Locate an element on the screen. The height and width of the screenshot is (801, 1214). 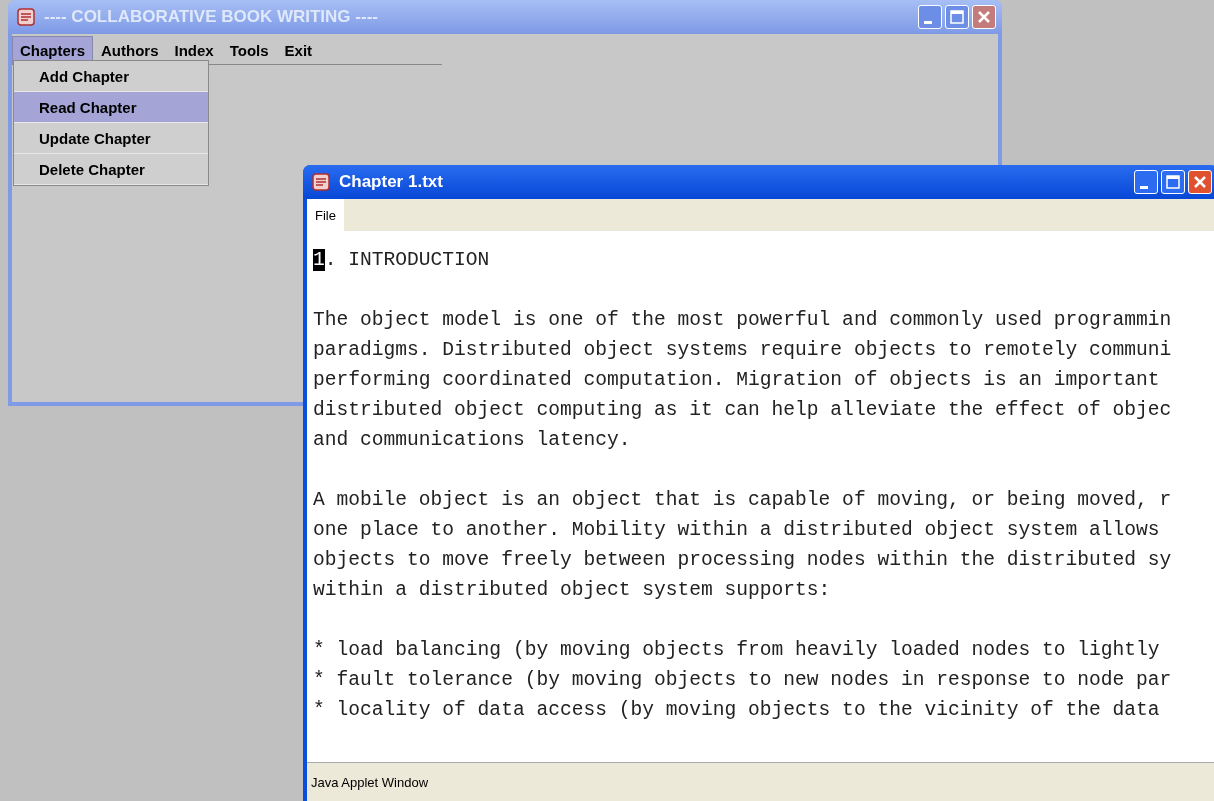
menu-item: Exit is located at coordinates (298, 50).